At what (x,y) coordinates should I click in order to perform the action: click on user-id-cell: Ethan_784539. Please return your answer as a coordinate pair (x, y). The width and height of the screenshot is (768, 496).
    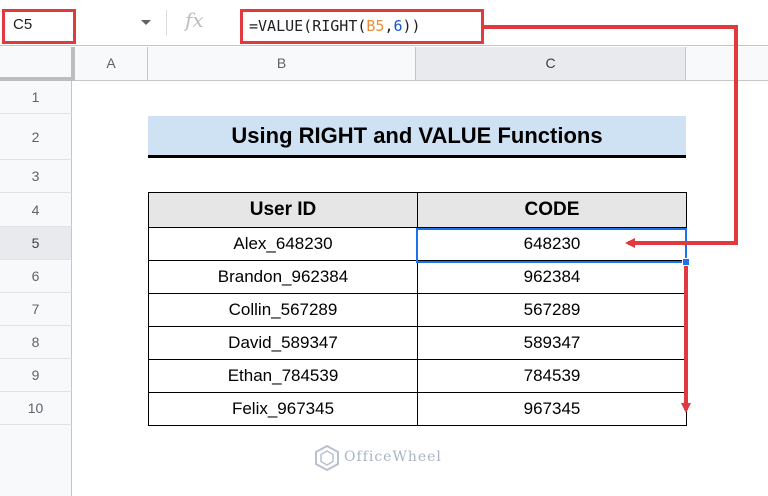
    Looking at the image, I should click on (283, 376).